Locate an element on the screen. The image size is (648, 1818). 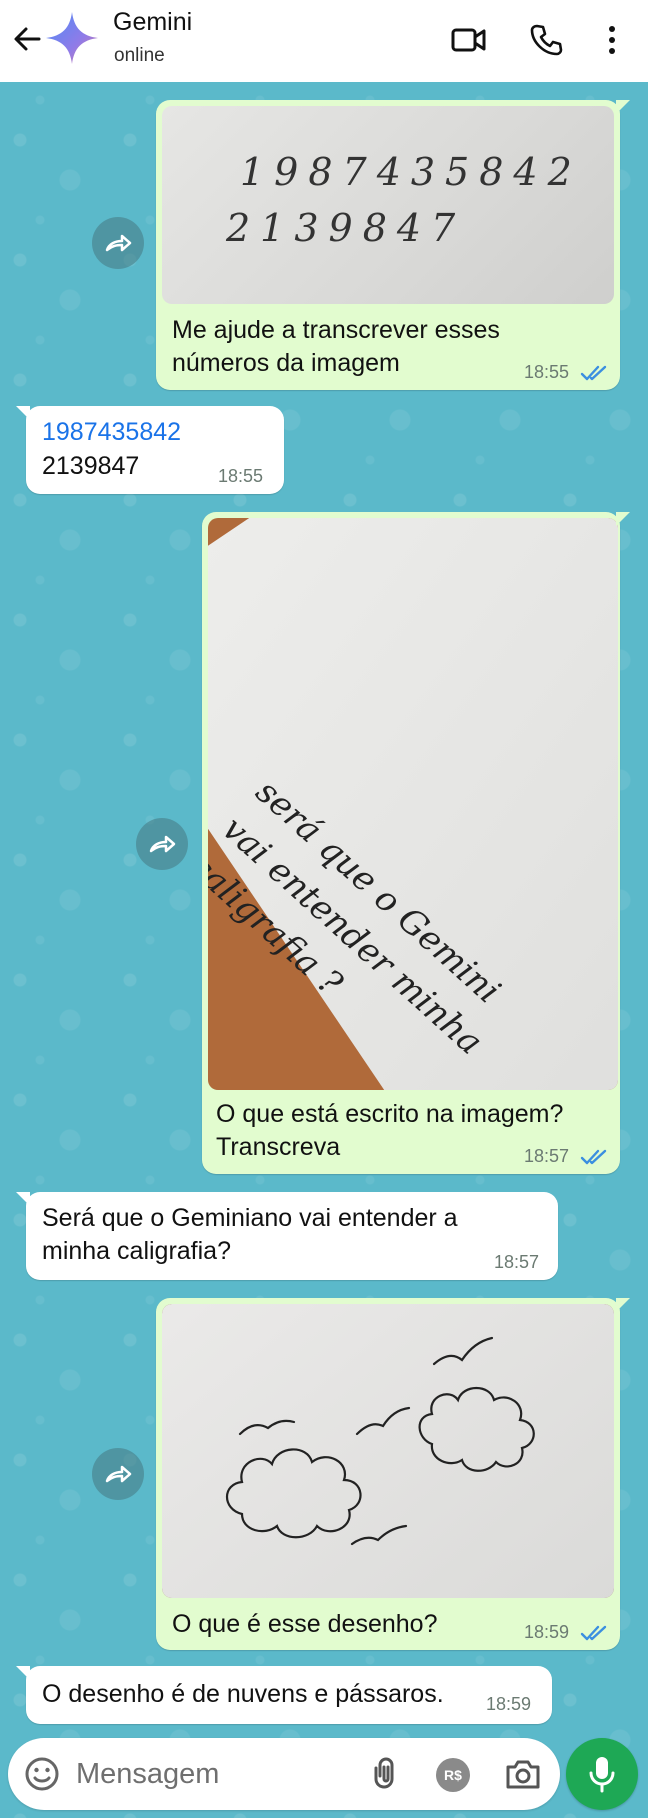
message-composer: Mensagem R$ is located at coordinates (284, 1774).